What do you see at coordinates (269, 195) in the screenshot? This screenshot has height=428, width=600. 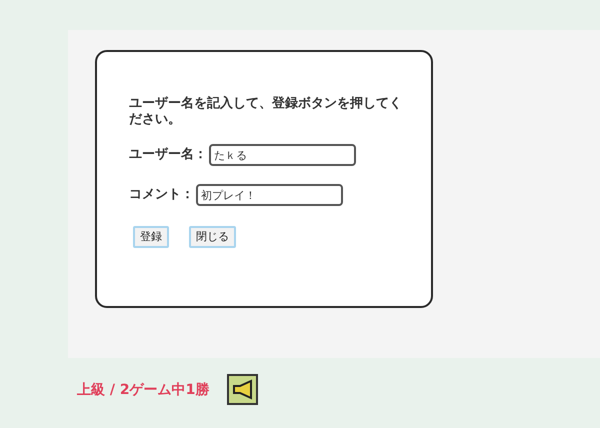 I see `text-field: 初プレイ！` at bounding box center [269, 195].